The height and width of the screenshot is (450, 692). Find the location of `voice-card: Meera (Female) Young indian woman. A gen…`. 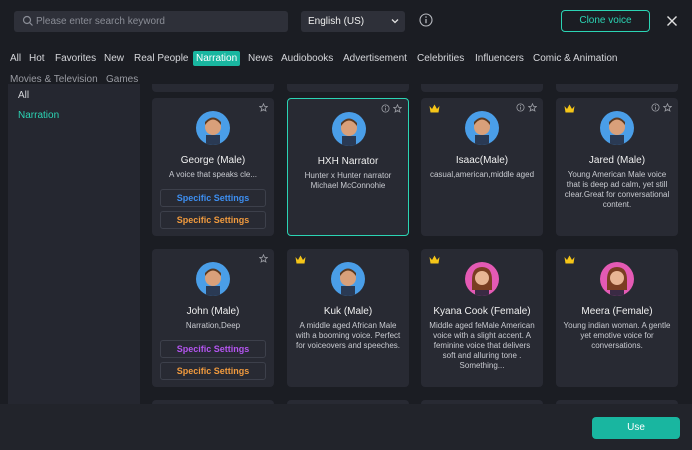

voice-card: Meera (Female) Young indian woman. A gen… is located at coordinates (617, 318).